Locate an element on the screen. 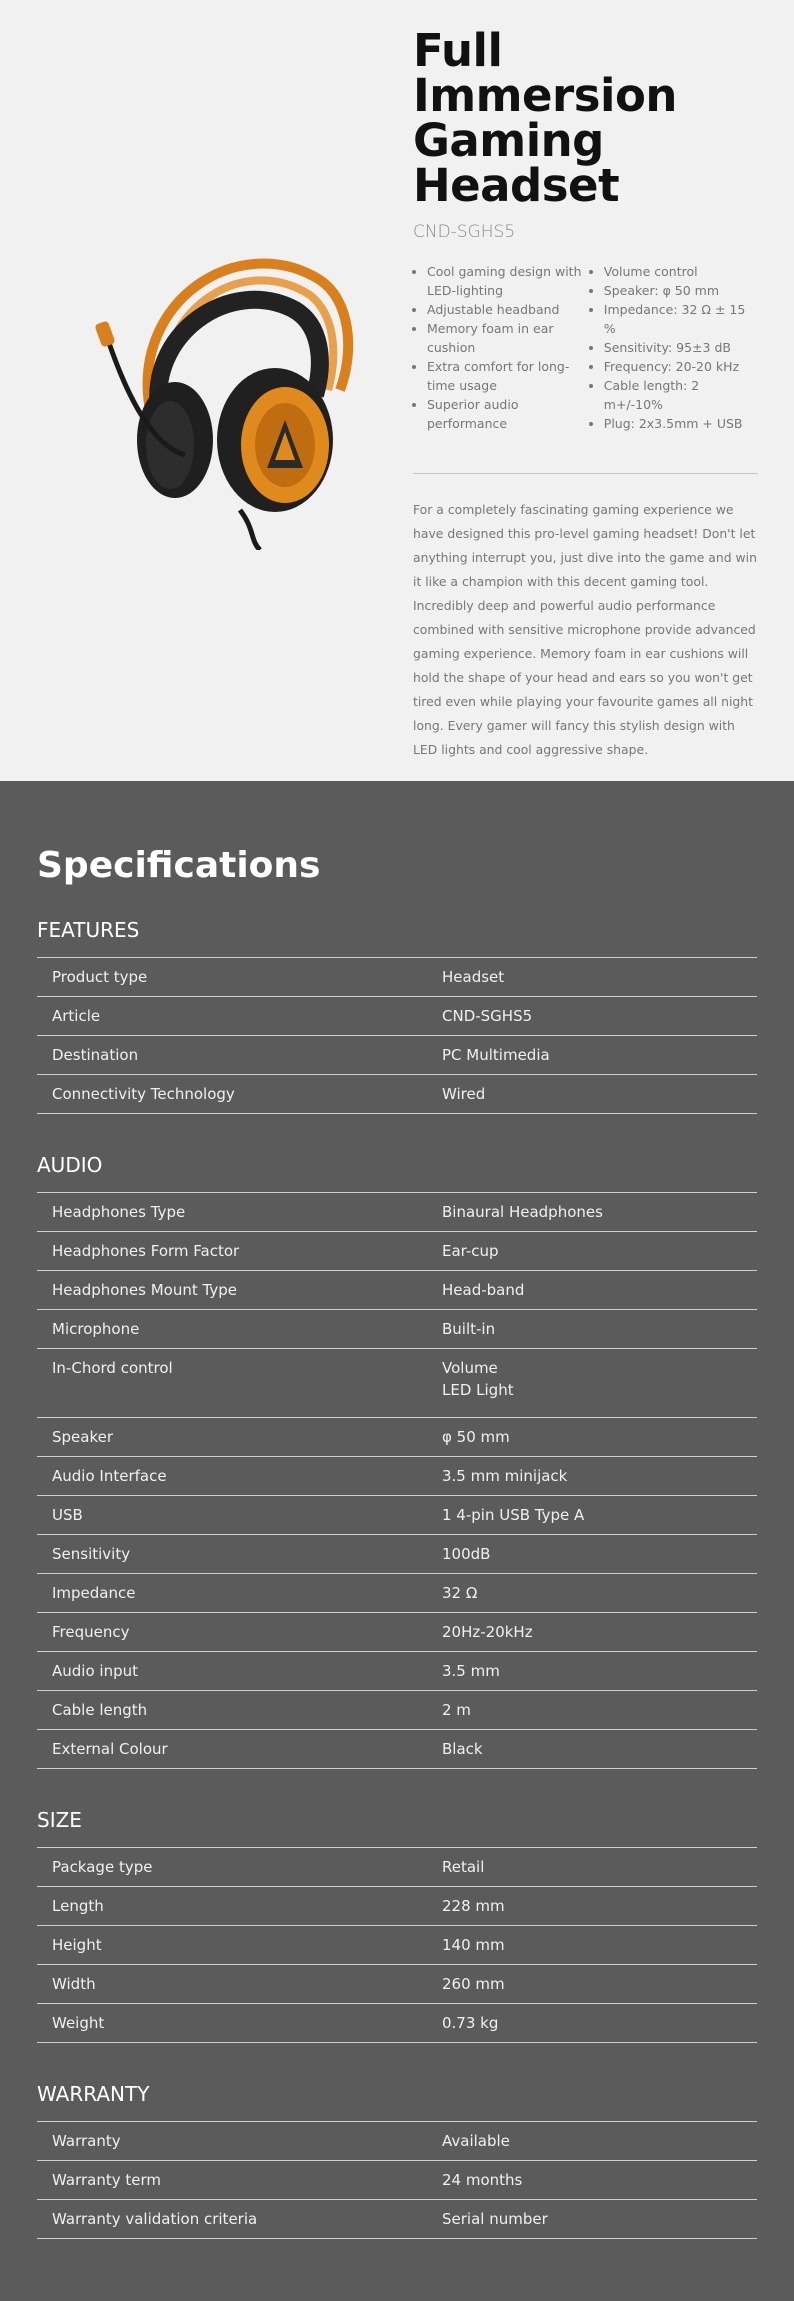 The width and height of the screenshot is (794, 2301). specifications-title: Specifications is located at coordinates (179, 865).